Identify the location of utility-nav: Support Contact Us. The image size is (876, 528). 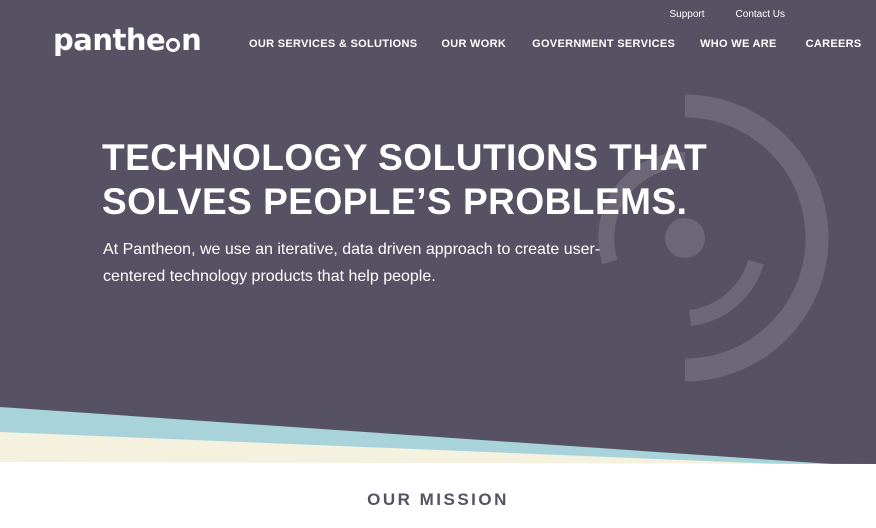
(728, 14).